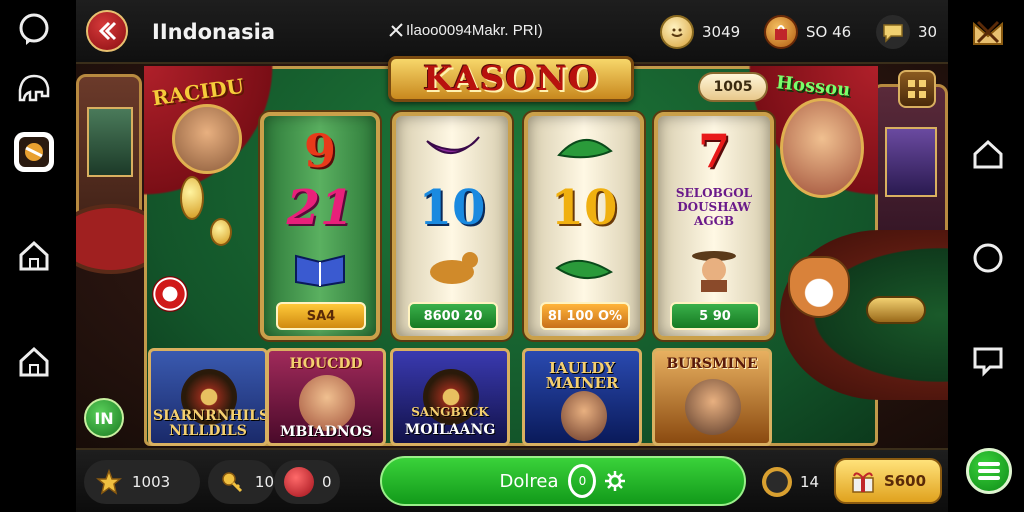 This screenshot has width=1024, height=512. I want to click on reel-payout: 5 90, so click(715, 316).